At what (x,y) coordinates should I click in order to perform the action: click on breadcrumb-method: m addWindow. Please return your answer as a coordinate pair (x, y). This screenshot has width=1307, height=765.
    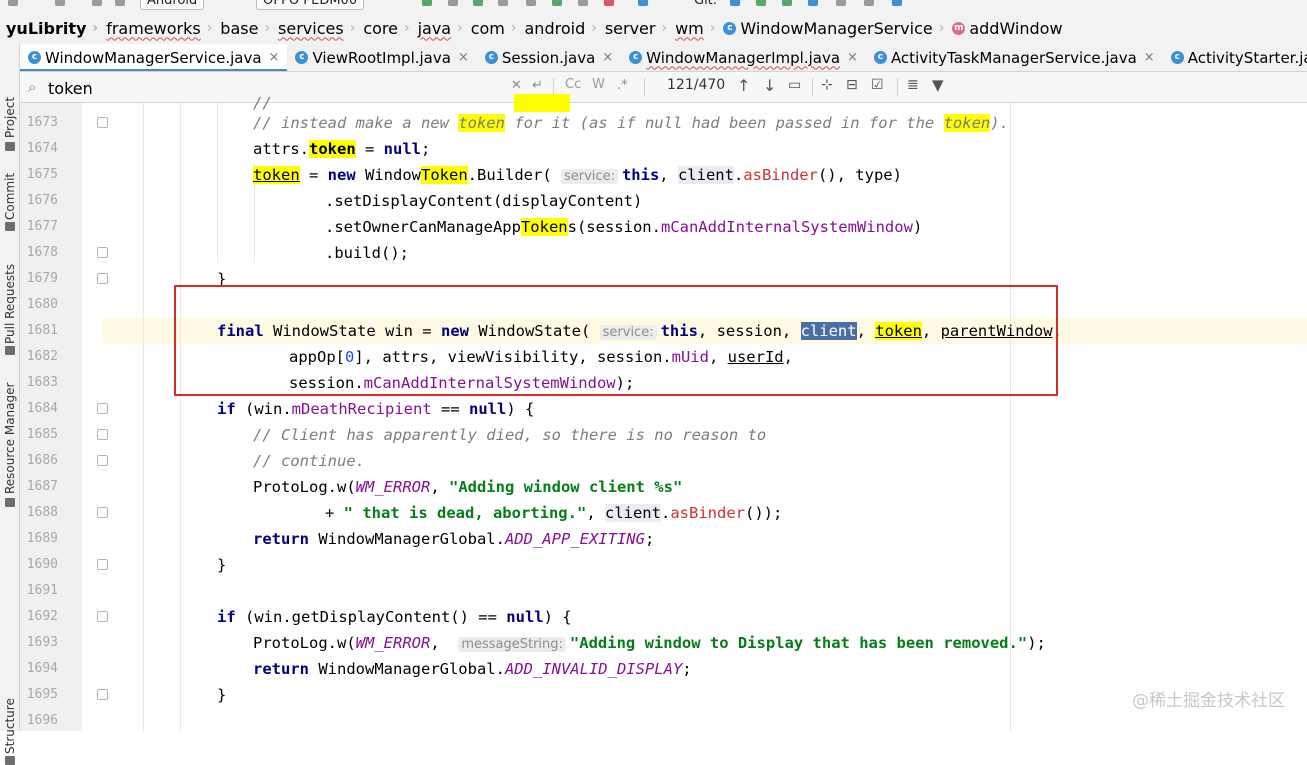
    Looking at the image, I should click on (1005, 28).